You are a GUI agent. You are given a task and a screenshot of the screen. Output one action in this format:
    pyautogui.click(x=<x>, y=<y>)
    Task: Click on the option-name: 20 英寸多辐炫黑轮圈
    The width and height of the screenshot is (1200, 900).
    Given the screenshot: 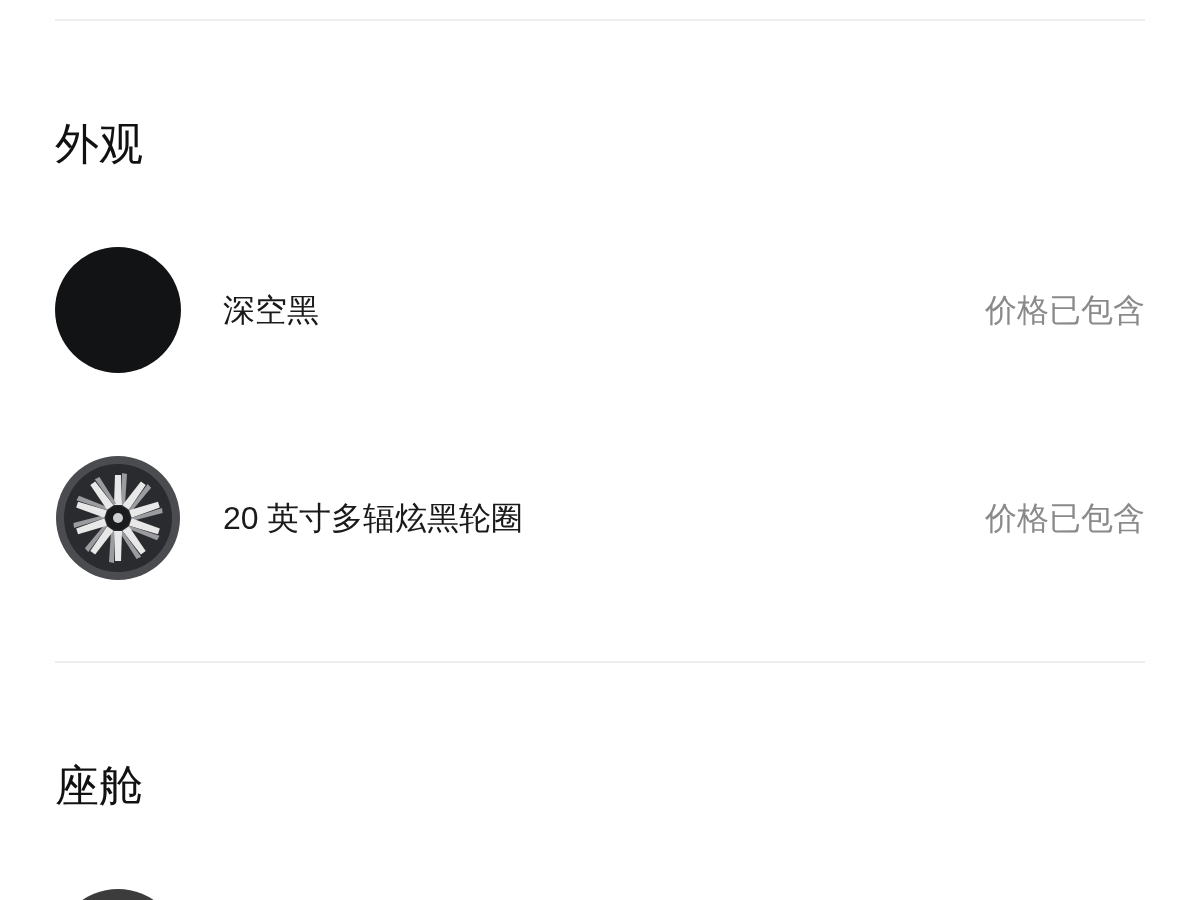 What is the action you would take?
    pyautogui.click(x=373, y=518)
    